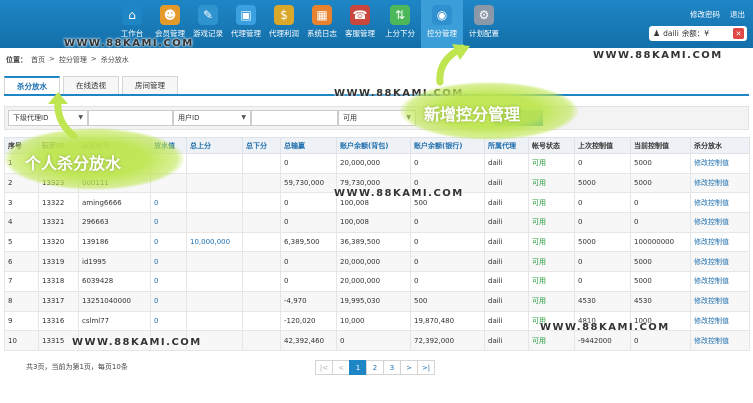  I want to click on nav-item-5: ▦ 系统日志, so click(322, 24).